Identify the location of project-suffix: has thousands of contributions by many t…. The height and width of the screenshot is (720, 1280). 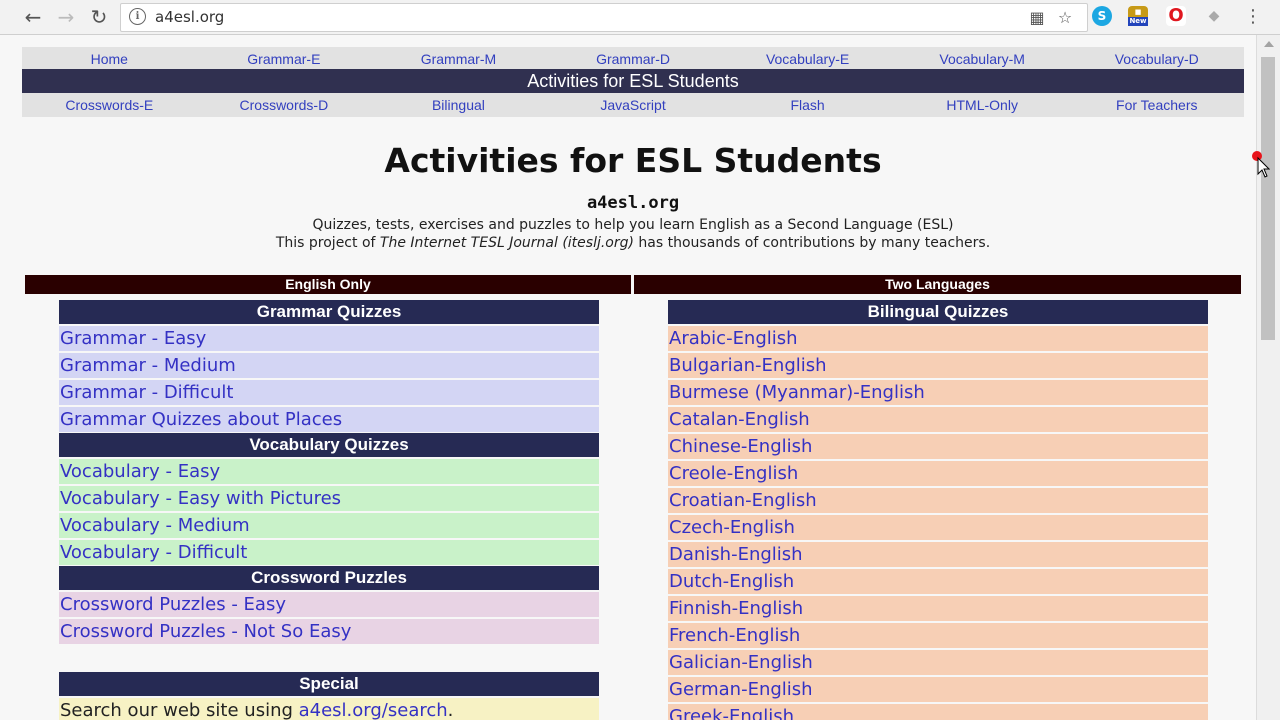
(812, 243).